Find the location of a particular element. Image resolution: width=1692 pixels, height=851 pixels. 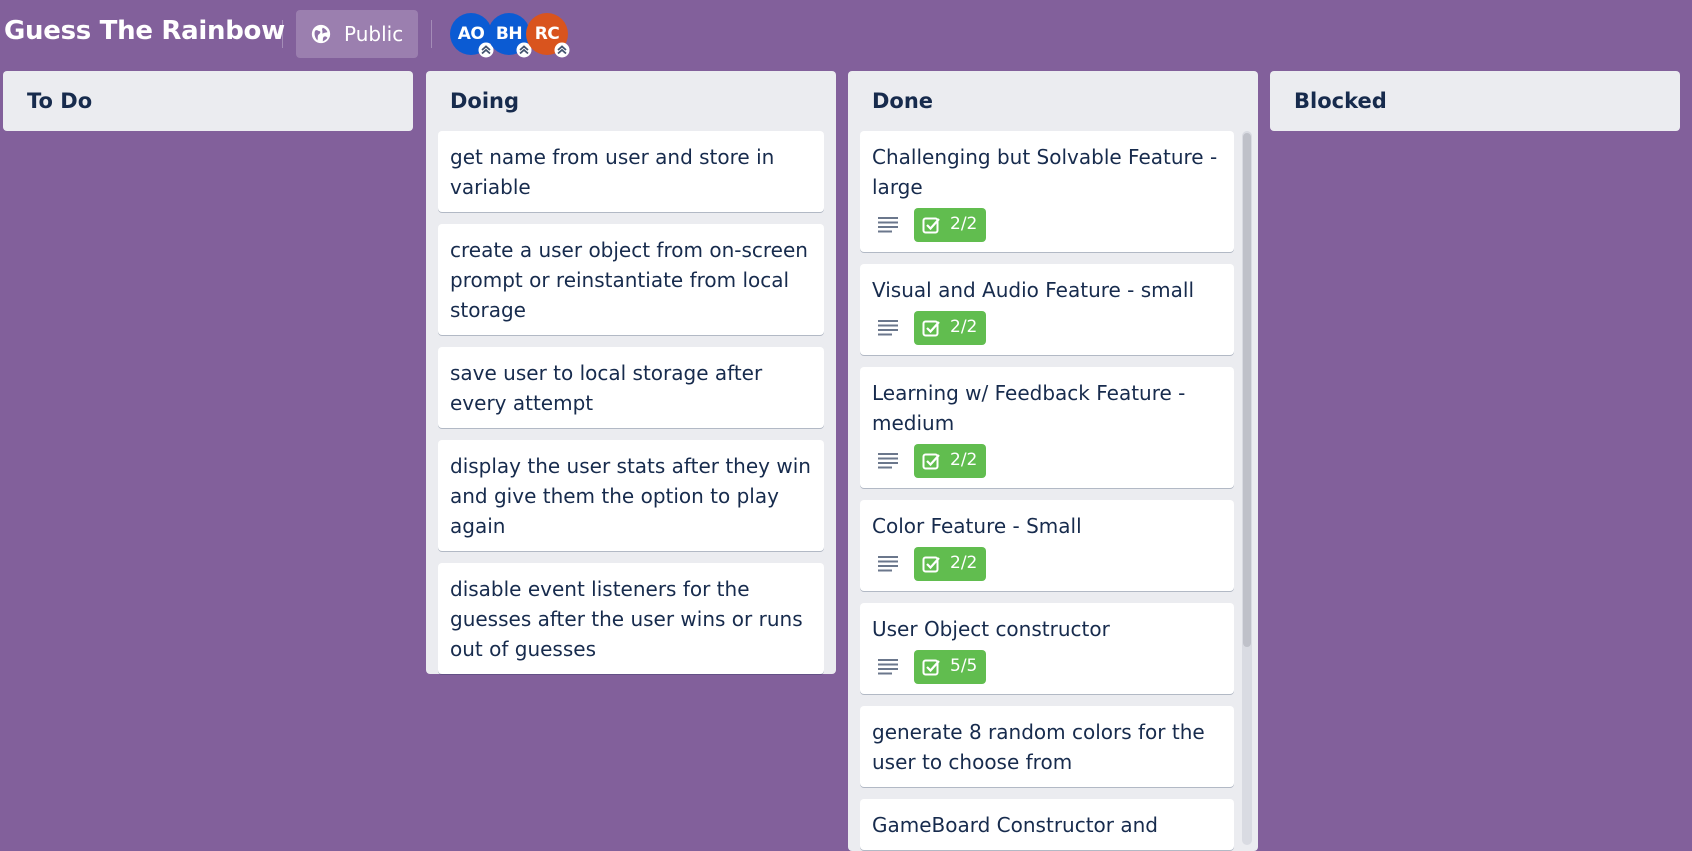

list-scrollbar is located at coordinates (1247, 488).